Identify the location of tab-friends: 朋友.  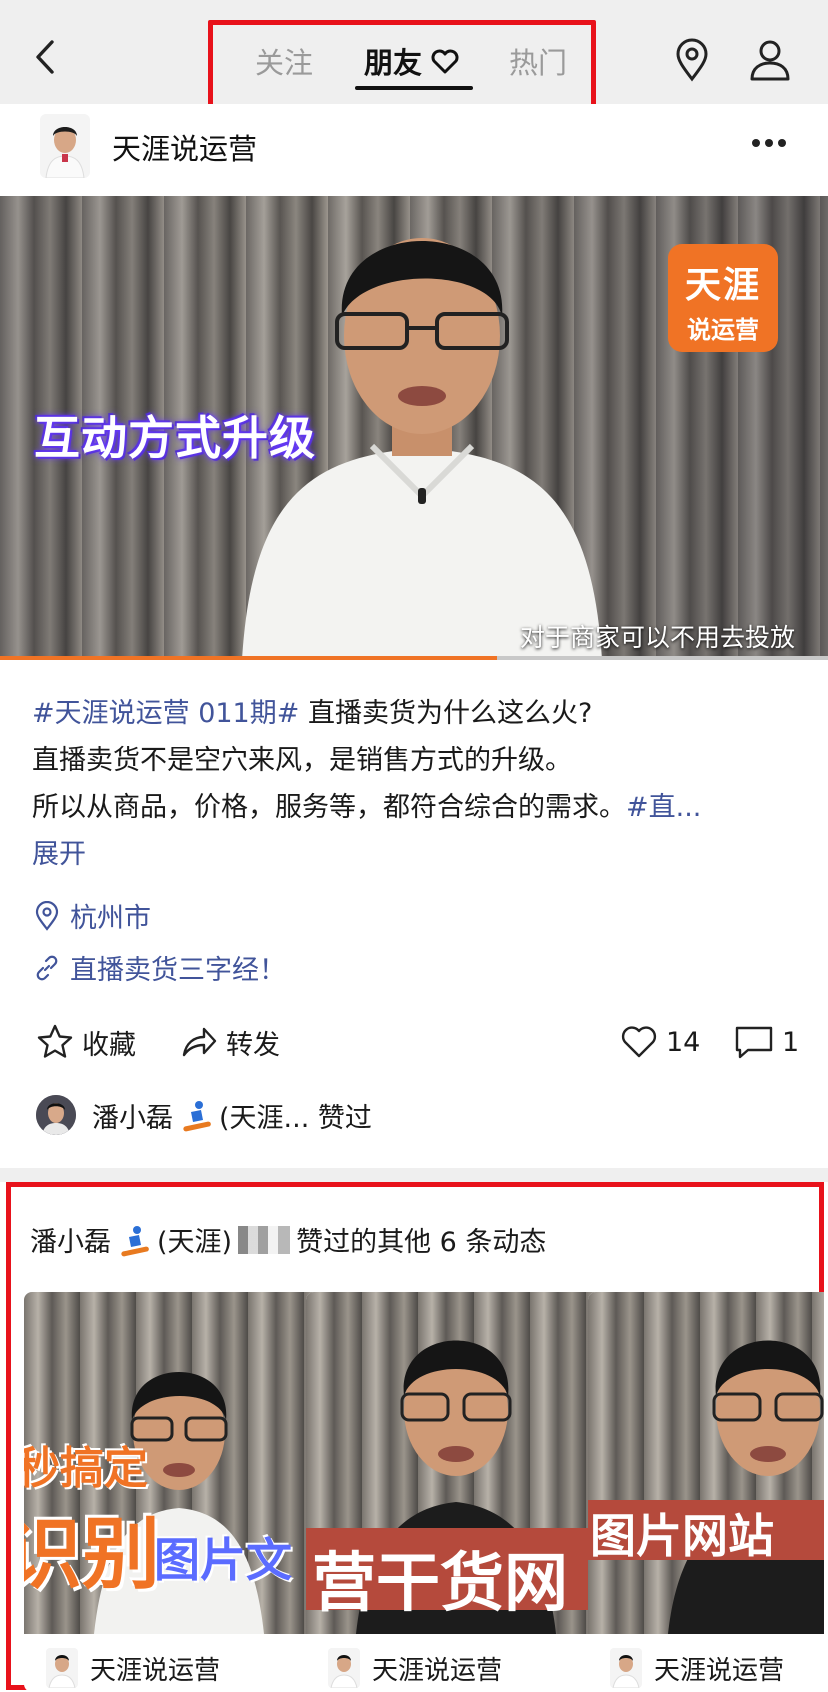
(393, 61).